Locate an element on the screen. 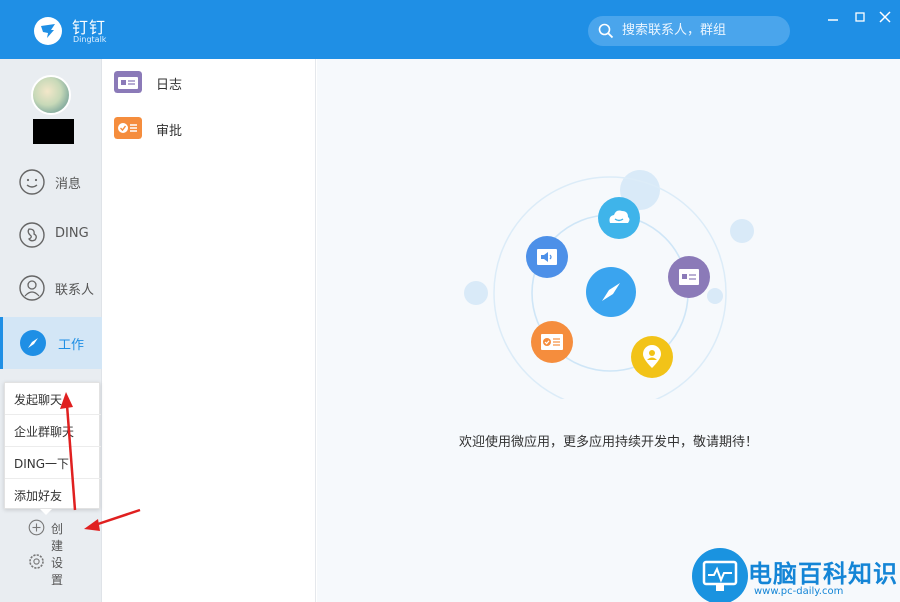 Image resolution: width=900 pixels, height=602 pixels. watermark: 电脑百科知识 www.pc-daily.com is located at coordinates (796, 574).